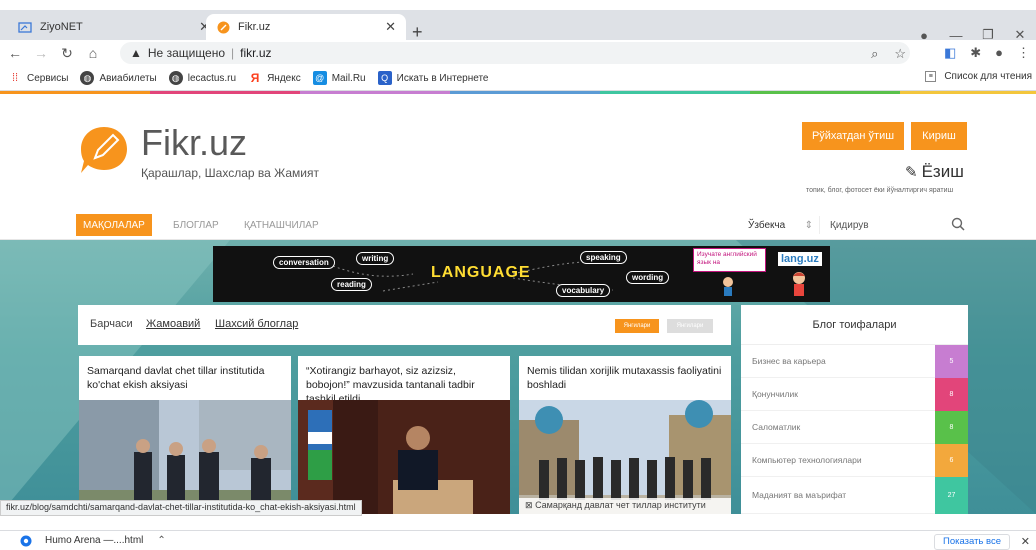  I want to click on banner-pill: writing, so click(375, 258).